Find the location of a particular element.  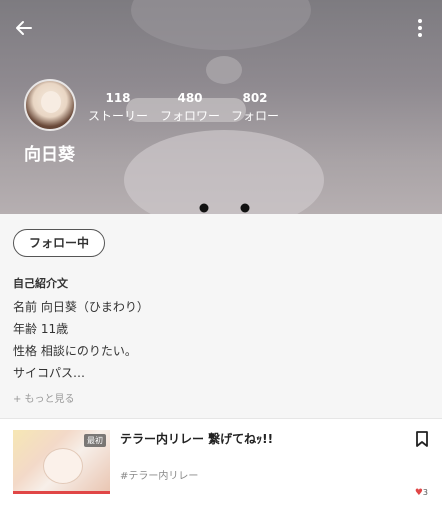

arrow-left-icon is located at coordinates (24, 28).